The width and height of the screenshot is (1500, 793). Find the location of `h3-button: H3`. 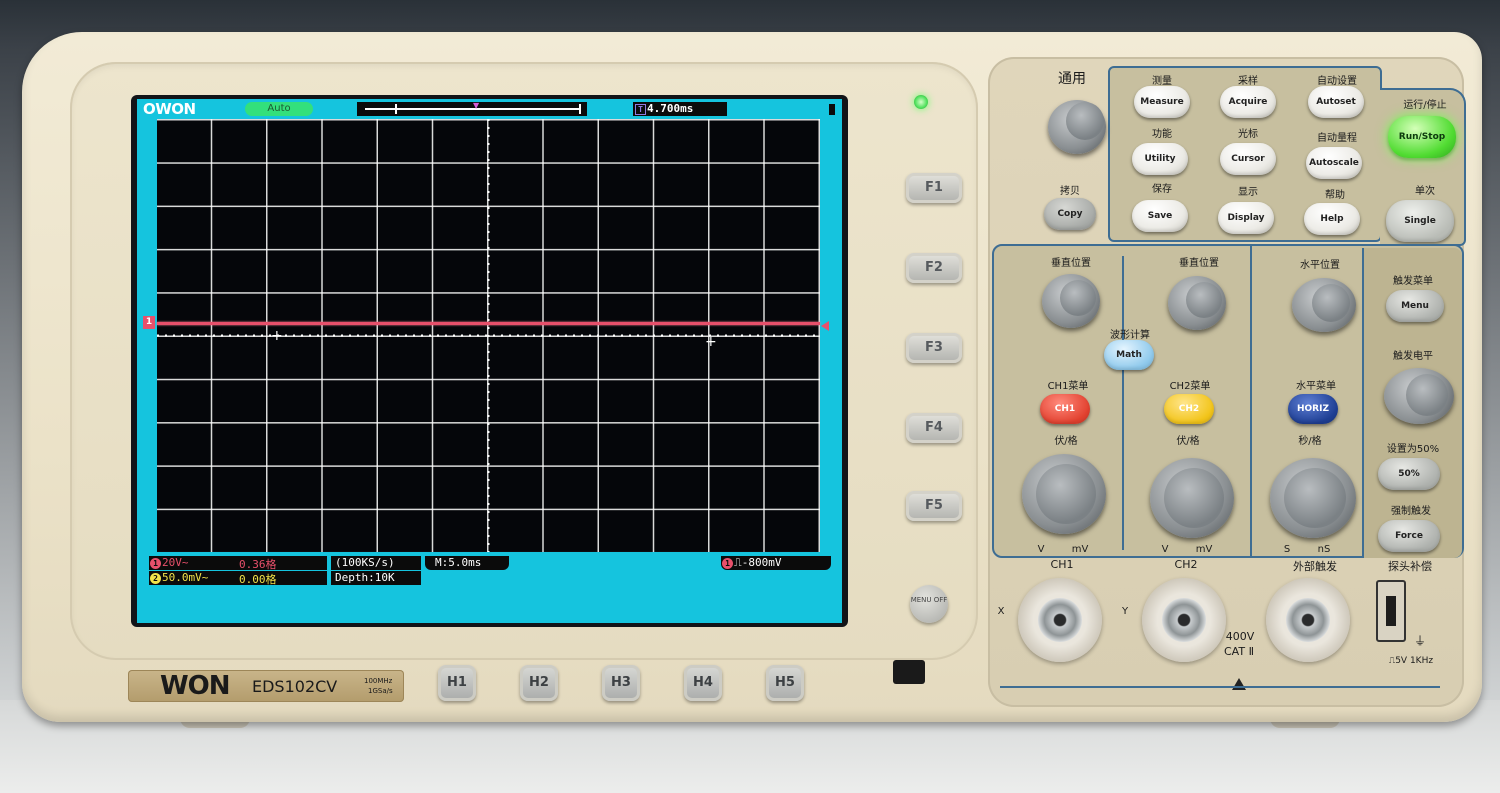

h3-button: H3 is located at coordinates (621, 683).